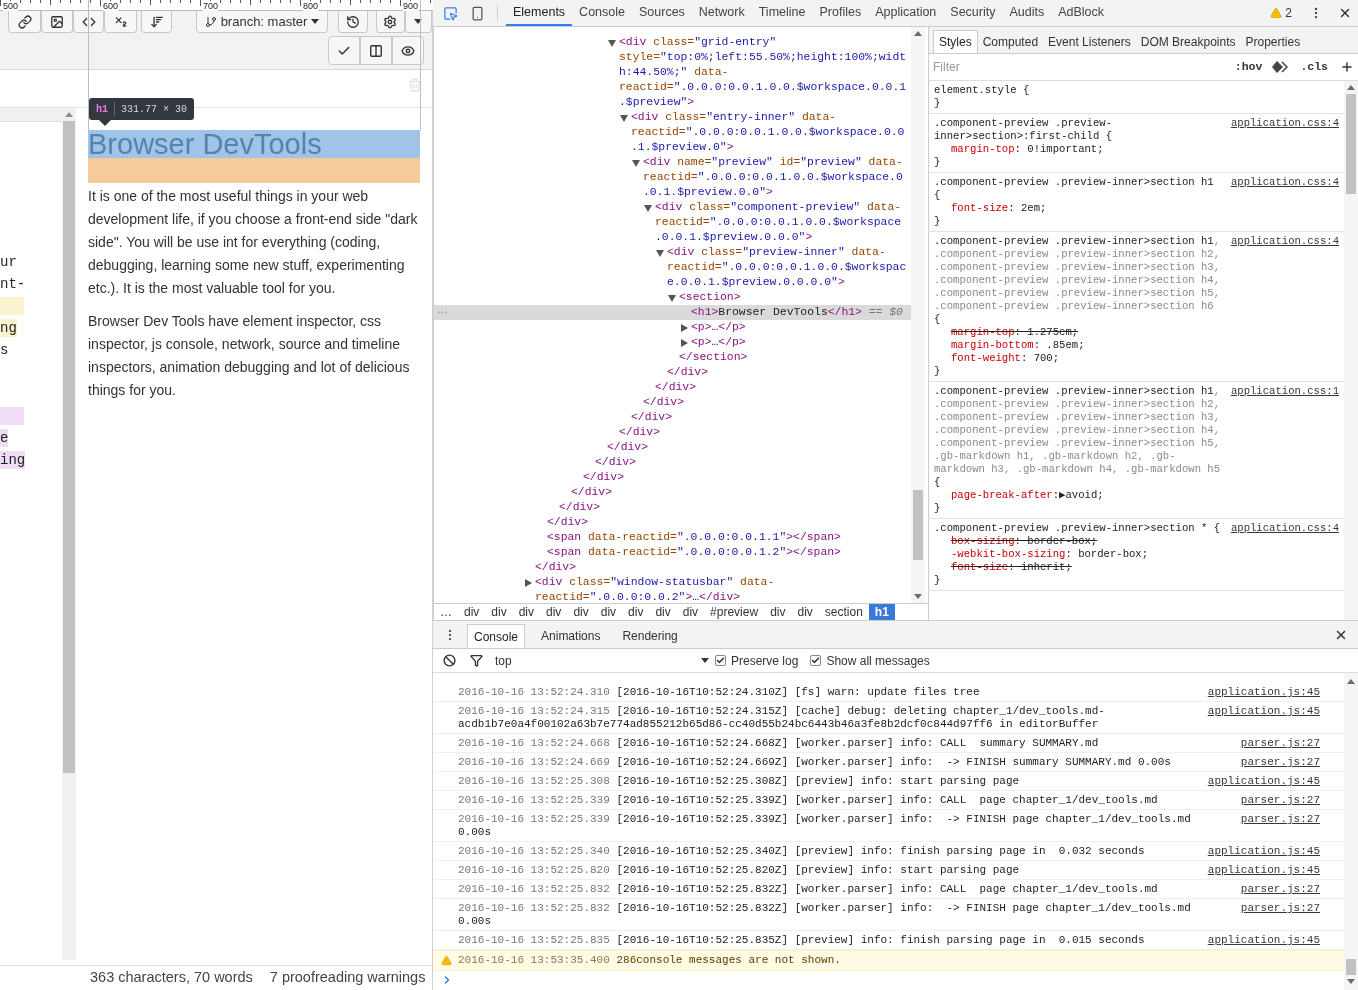 This screenshot has height=990, width=1358. I want to click on expanded-triangle-icon, so click(612, 42).